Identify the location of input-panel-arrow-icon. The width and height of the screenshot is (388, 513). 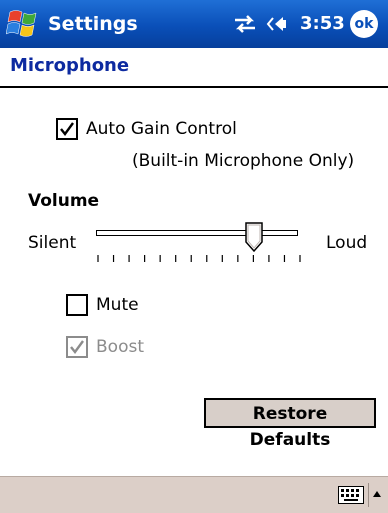
(376, 495).